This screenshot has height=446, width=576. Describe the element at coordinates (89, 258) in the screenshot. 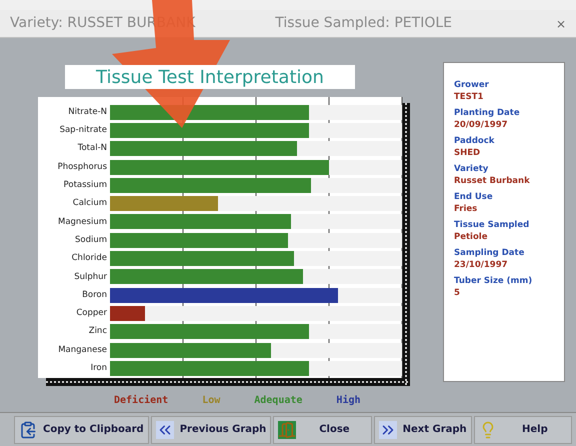

I see `nutrient-label: Chloride` at that location.